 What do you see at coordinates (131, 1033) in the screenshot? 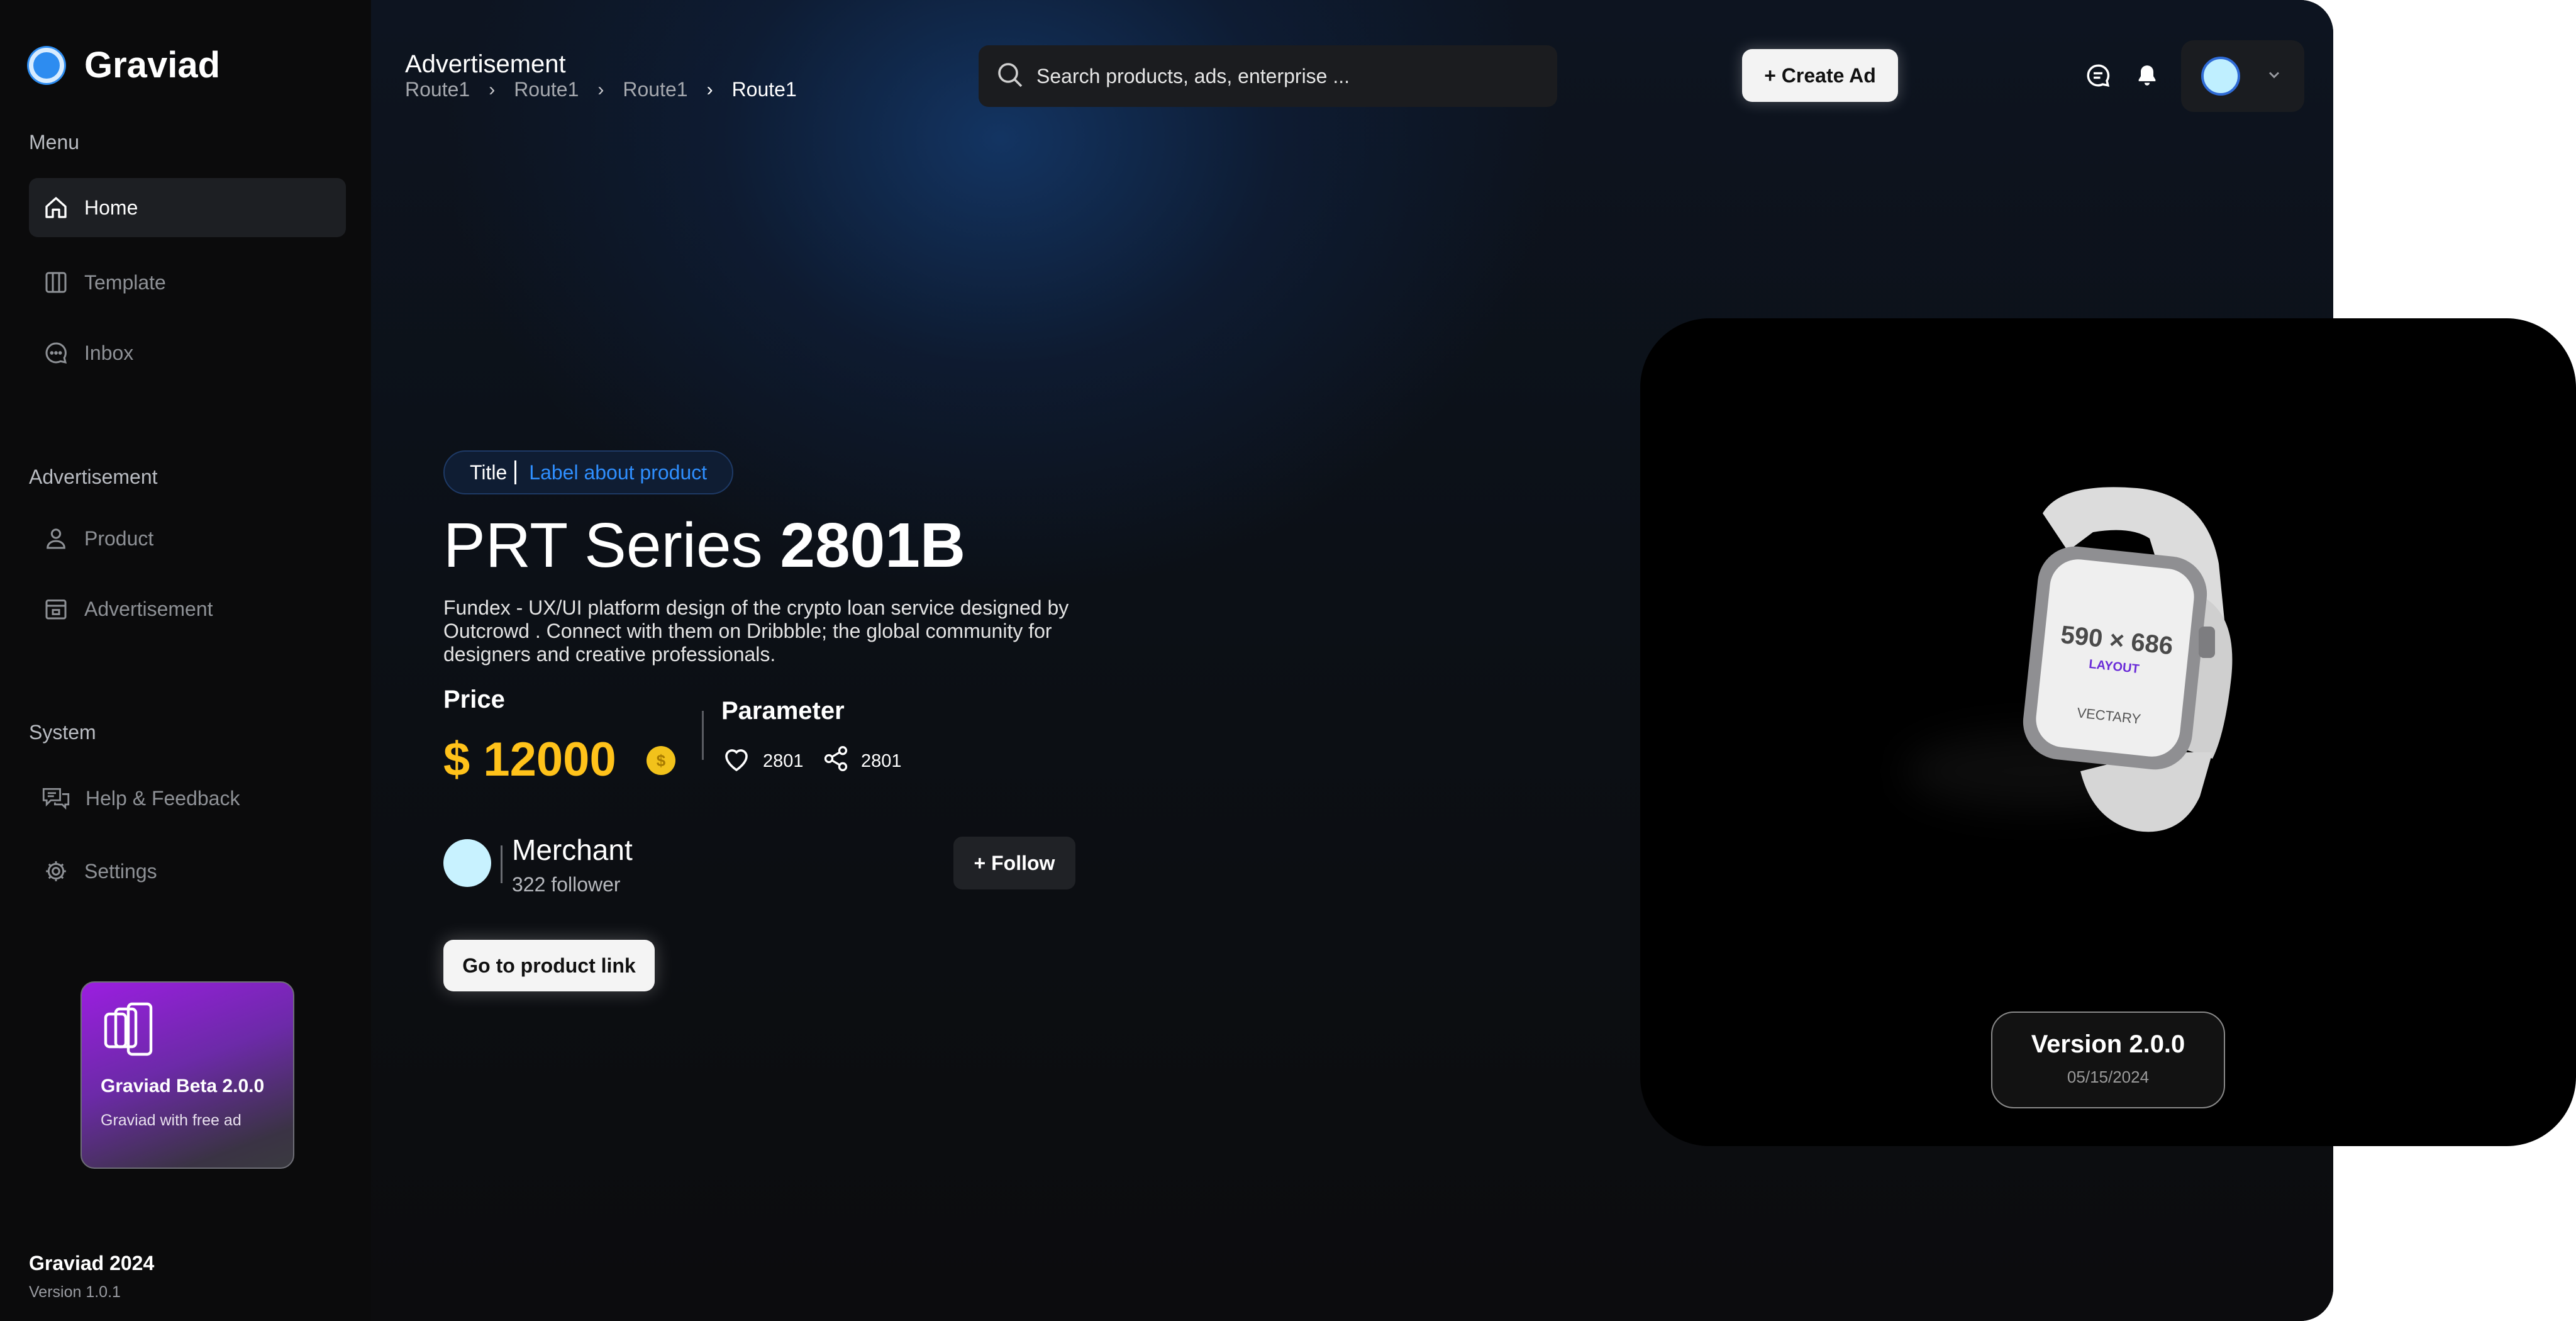
I see `cards-stack-icon` at bounding box center [131, 1033].